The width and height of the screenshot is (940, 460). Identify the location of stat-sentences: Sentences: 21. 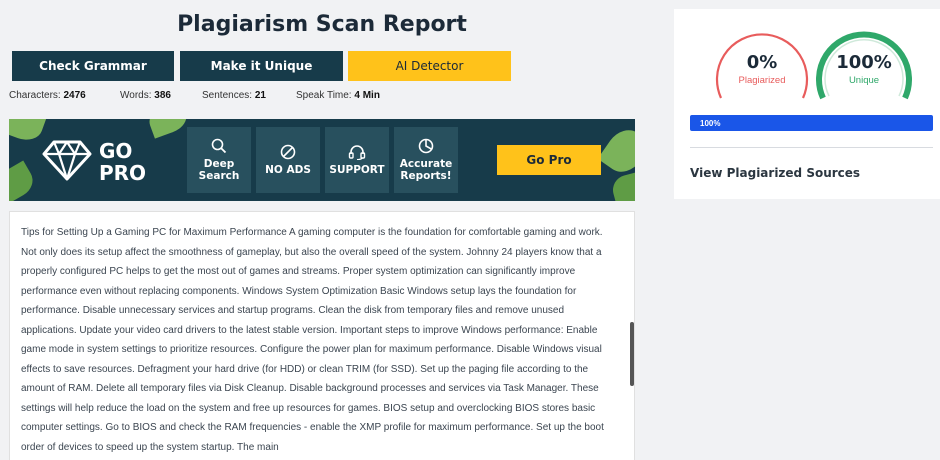
(234, 95).